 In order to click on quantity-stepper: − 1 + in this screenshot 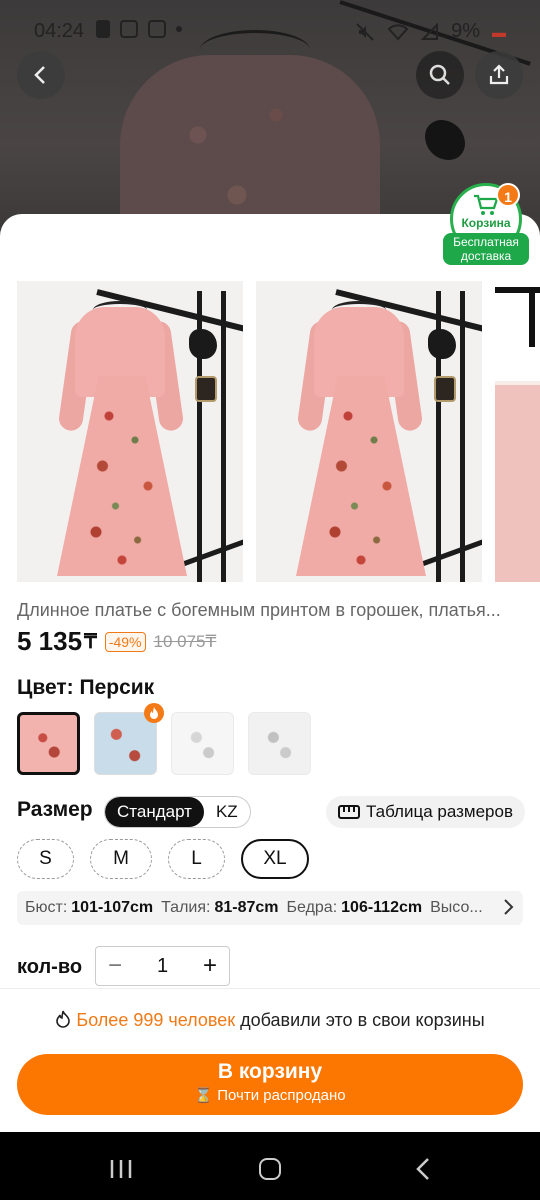, I will do `click(162, 966)`.